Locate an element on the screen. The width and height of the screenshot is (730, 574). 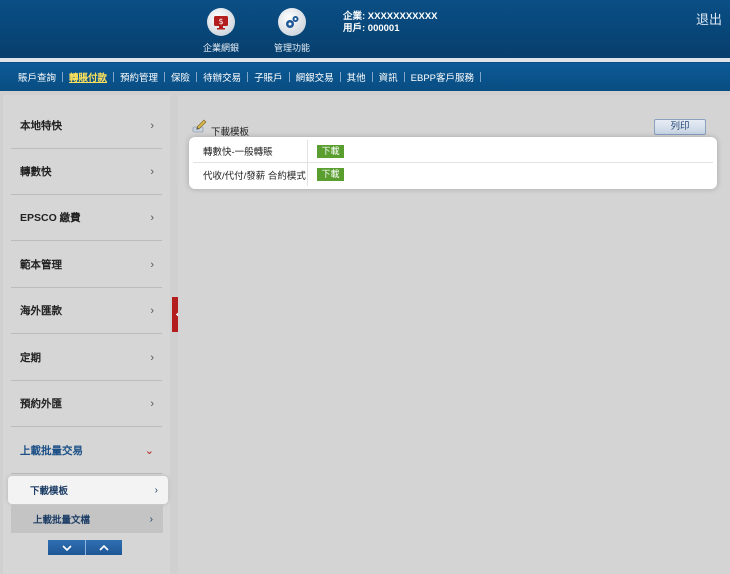
sidebar-subitem-label: 上載批量文檔 is located at coordinates (62, 520).